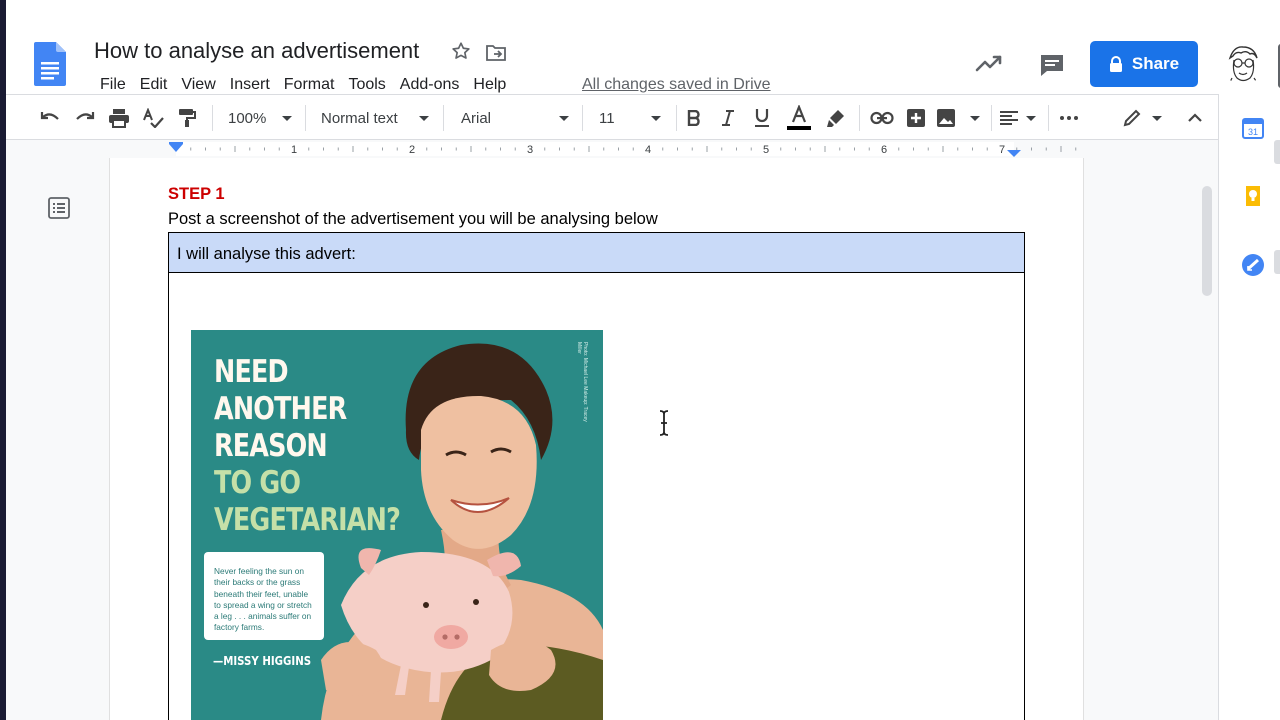 The width and height of the screenshot is (1280, 720). Describe the element at coordinates (307, 520) in the screenshot. I see `headline-line: VEGETARIAN?` at that location.